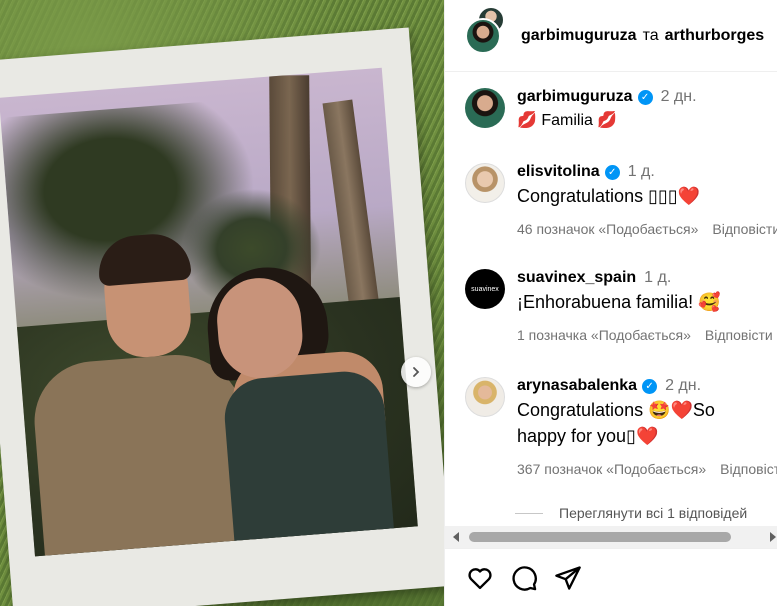 This screenshot has width=777, height=606. Describe the element at coordinates (679, 97) in the screenshot. I see `caption-time: 2 дн.` at that location.